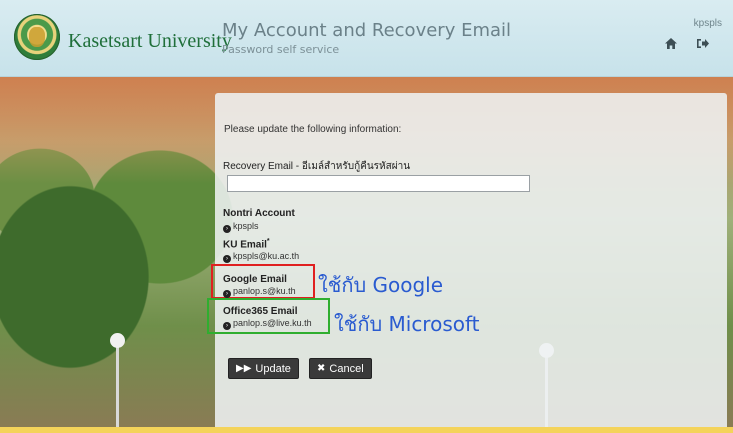 This screenshot has width=733, height=433. Describe the element at coordinates (255, 279) in the screenshot. I see `google-email-label: Google Email` at that location.